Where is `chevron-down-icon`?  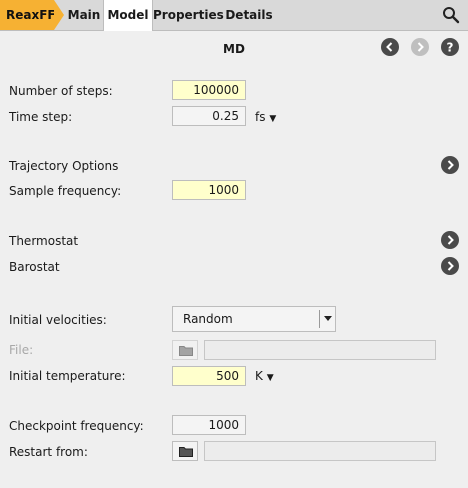
chevron-down-icon is located at coordinates (328, 318).